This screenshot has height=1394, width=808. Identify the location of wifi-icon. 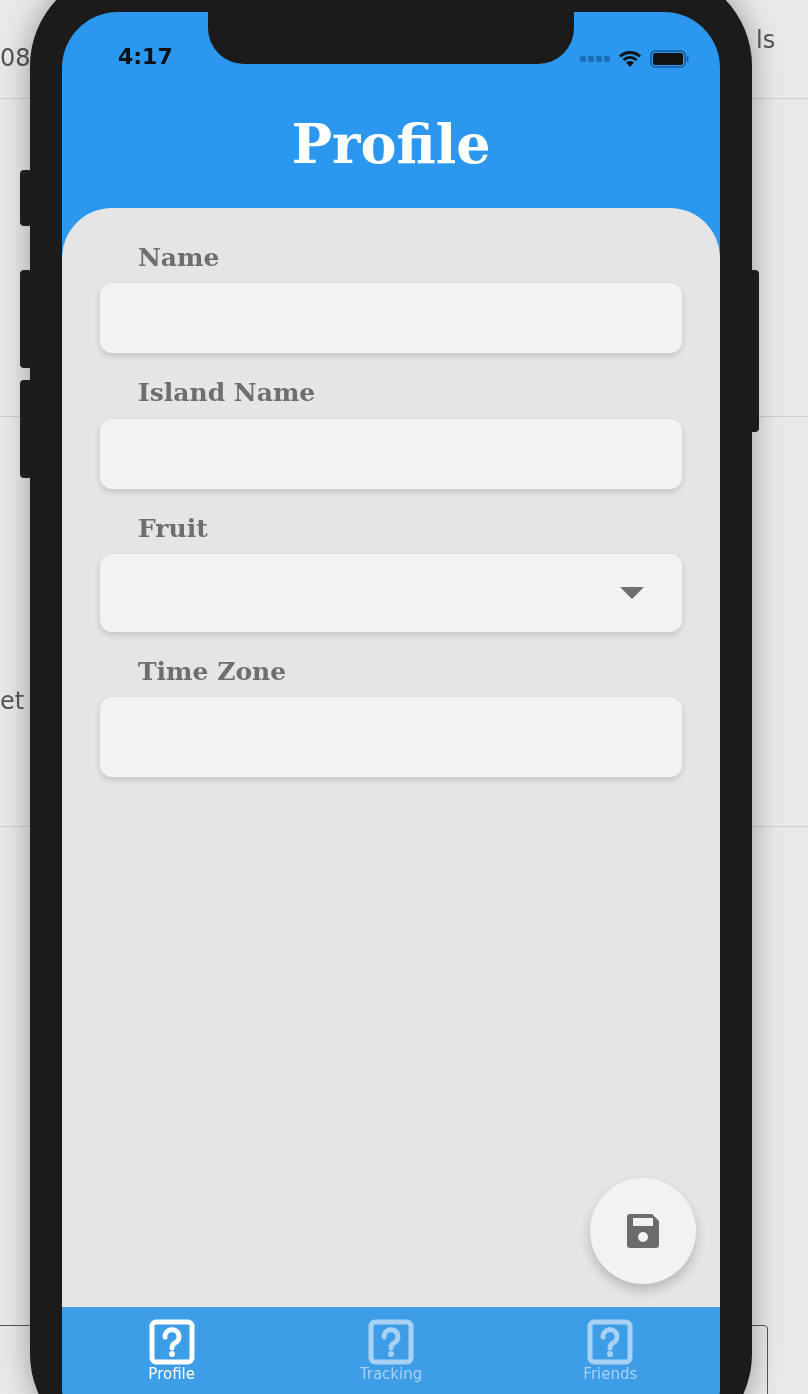
(630, 59).